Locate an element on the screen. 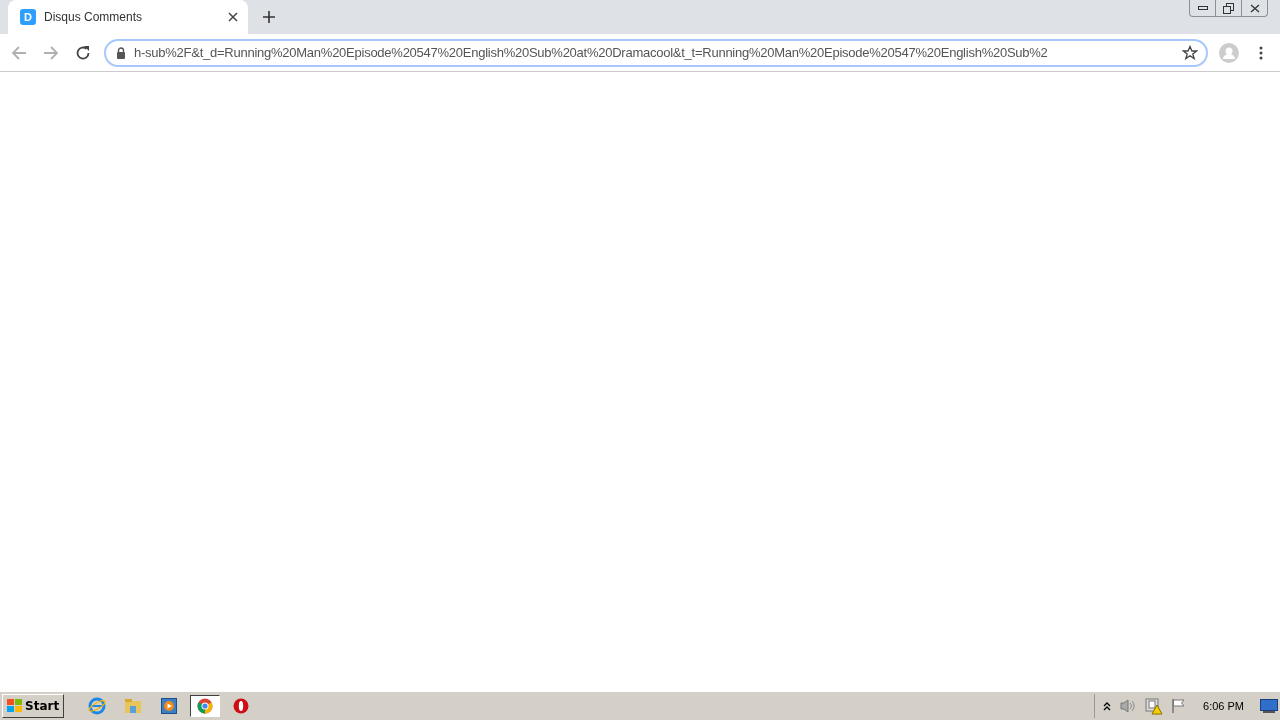 The width and height of the screenshot is (1280, 720). flag-icon is located at coordinates (1179, 706).